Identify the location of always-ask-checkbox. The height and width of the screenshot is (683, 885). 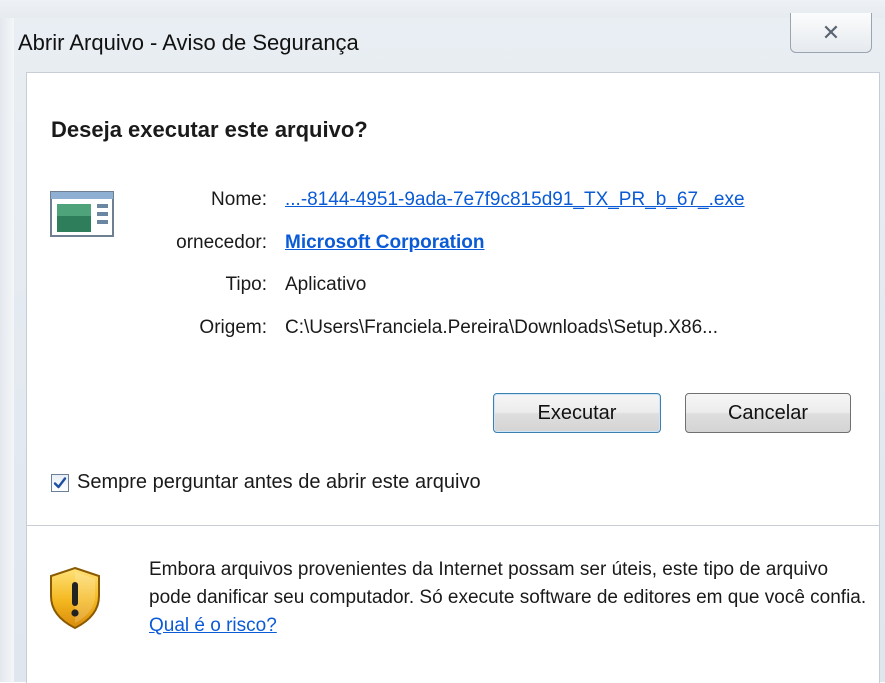
(60, 482).